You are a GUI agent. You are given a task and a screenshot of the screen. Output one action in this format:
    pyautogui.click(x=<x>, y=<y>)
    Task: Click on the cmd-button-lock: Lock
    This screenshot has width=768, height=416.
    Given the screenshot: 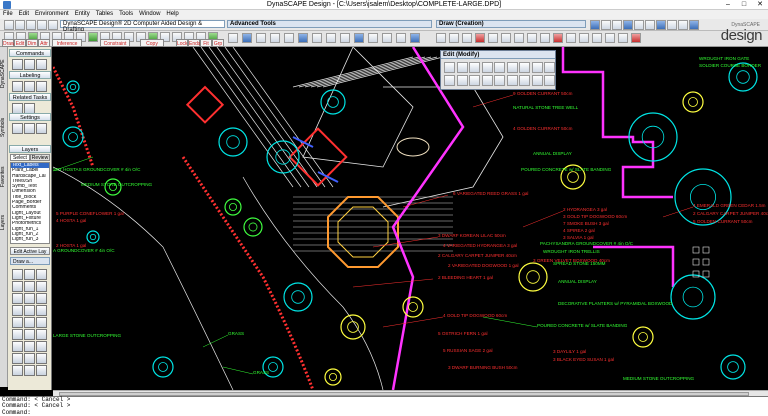 What is the action you would take?
    pyautogui.click(x=182, y=43)
    